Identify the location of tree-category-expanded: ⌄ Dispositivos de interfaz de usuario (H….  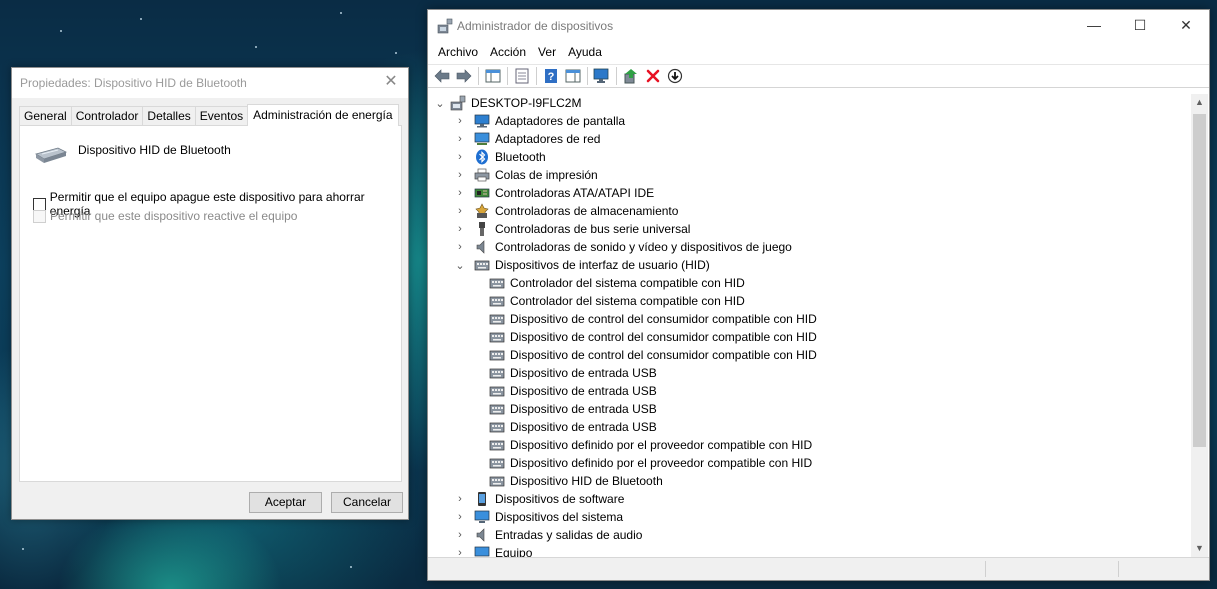
(581, 265).